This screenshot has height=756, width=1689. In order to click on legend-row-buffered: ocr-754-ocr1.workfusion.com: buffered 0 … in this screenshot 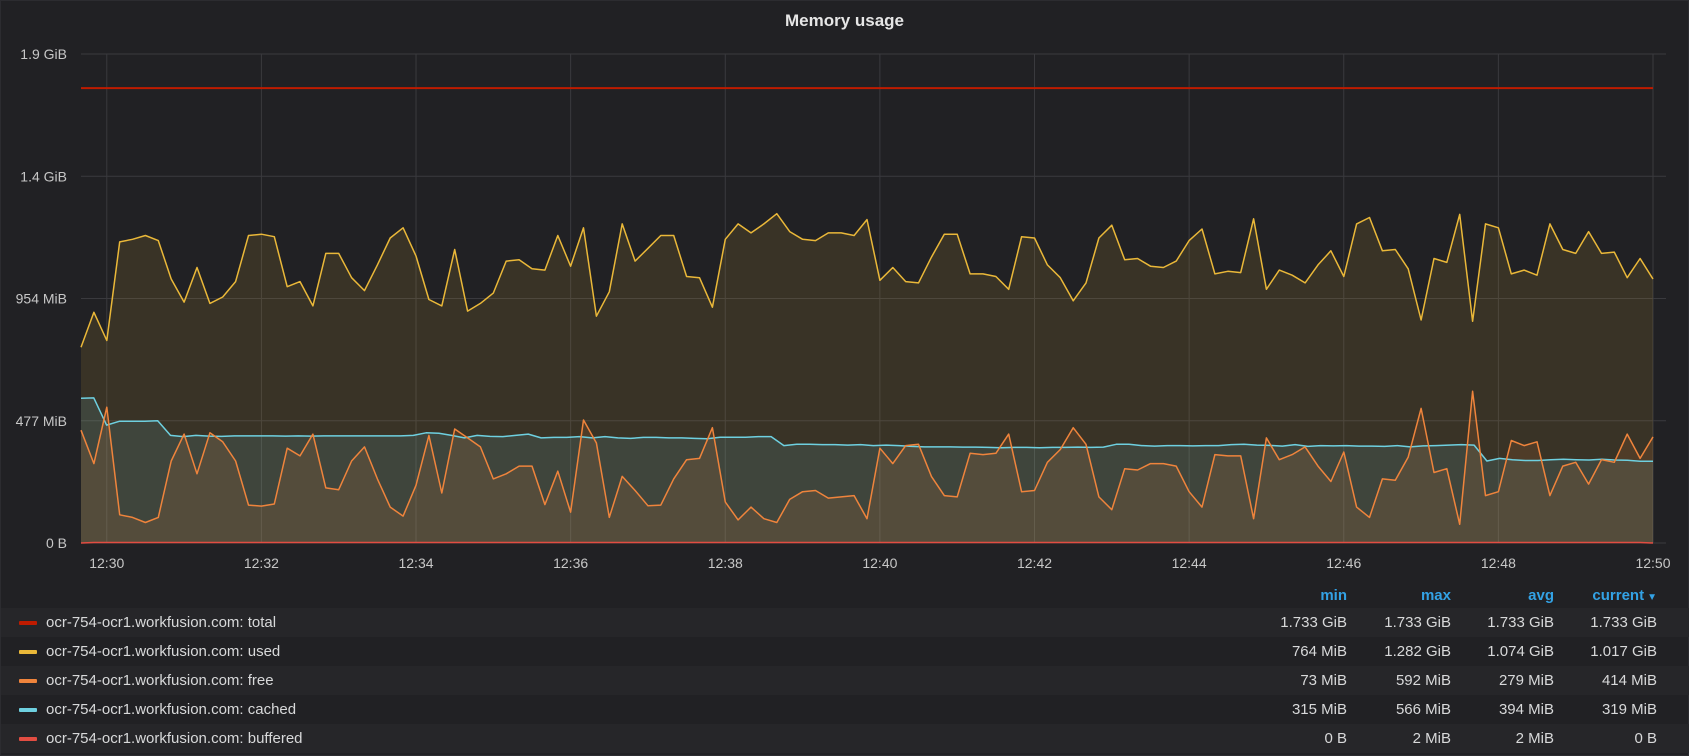, I will do `click(845, 738)`.